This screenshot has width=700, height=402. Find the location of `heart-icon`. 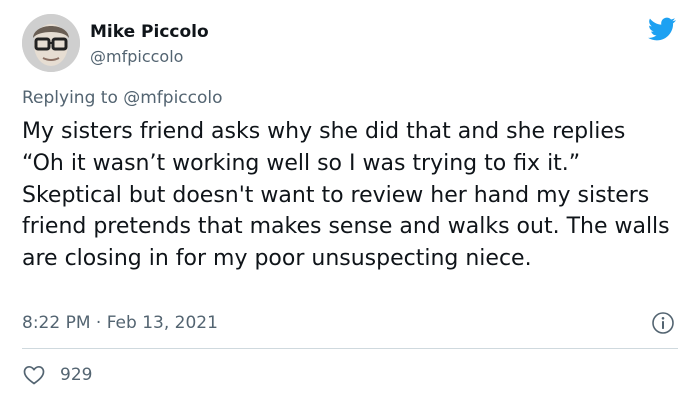

heart-icon is located at coordinates (34, 375).